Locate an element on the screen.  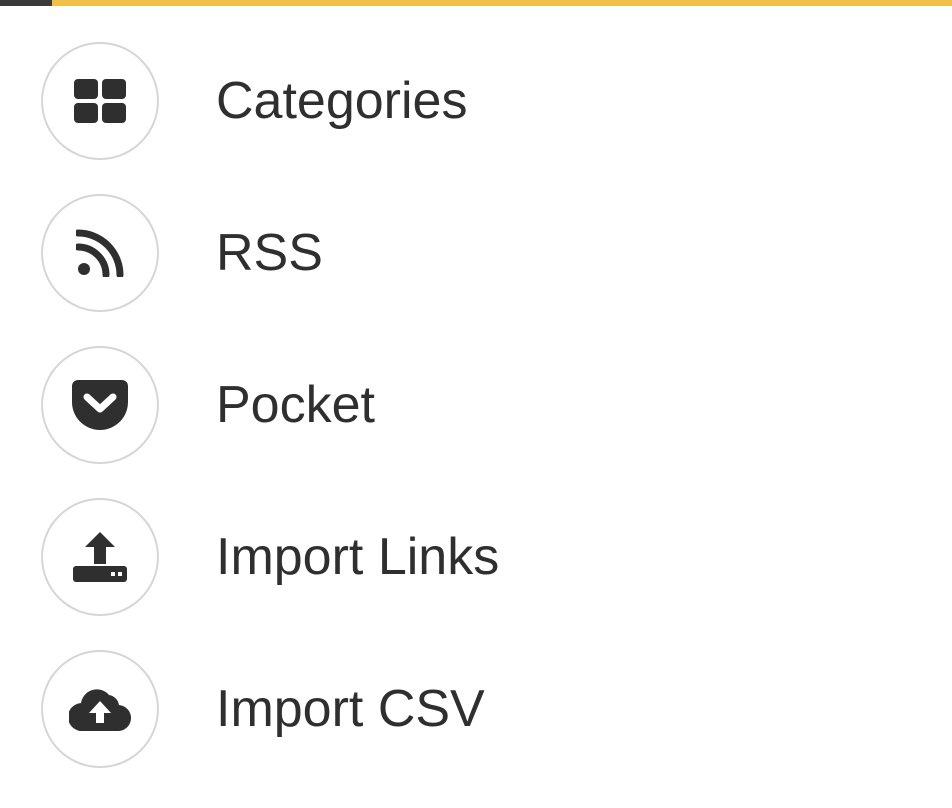
pocket-icon is located at coordinates (100, 405).